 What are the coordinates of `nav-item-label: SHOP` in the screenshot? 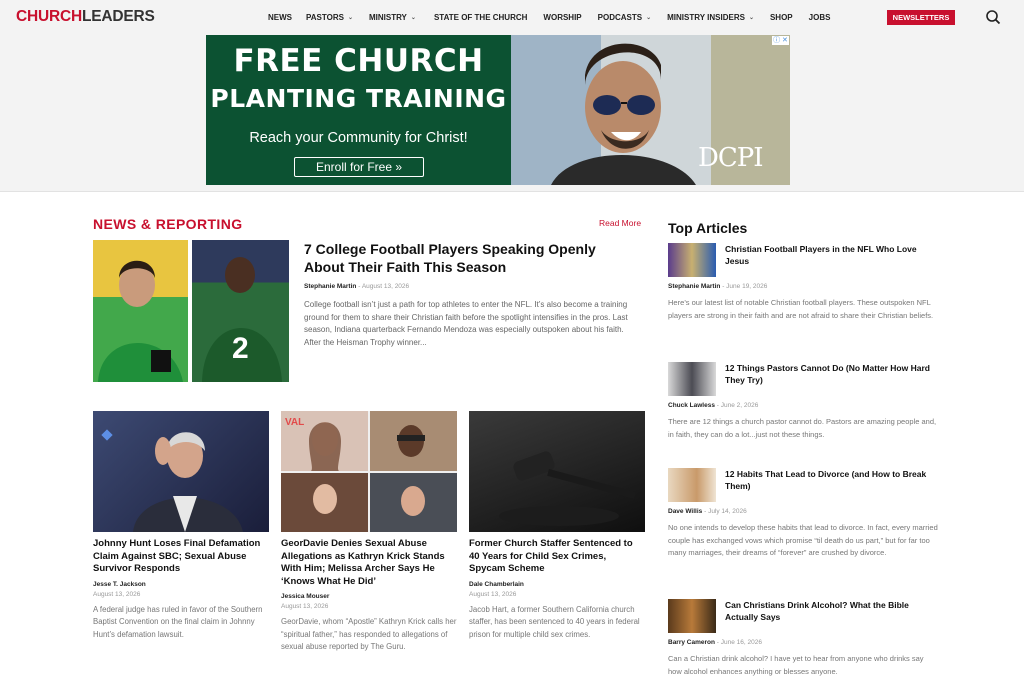 It's located at (781, 17).